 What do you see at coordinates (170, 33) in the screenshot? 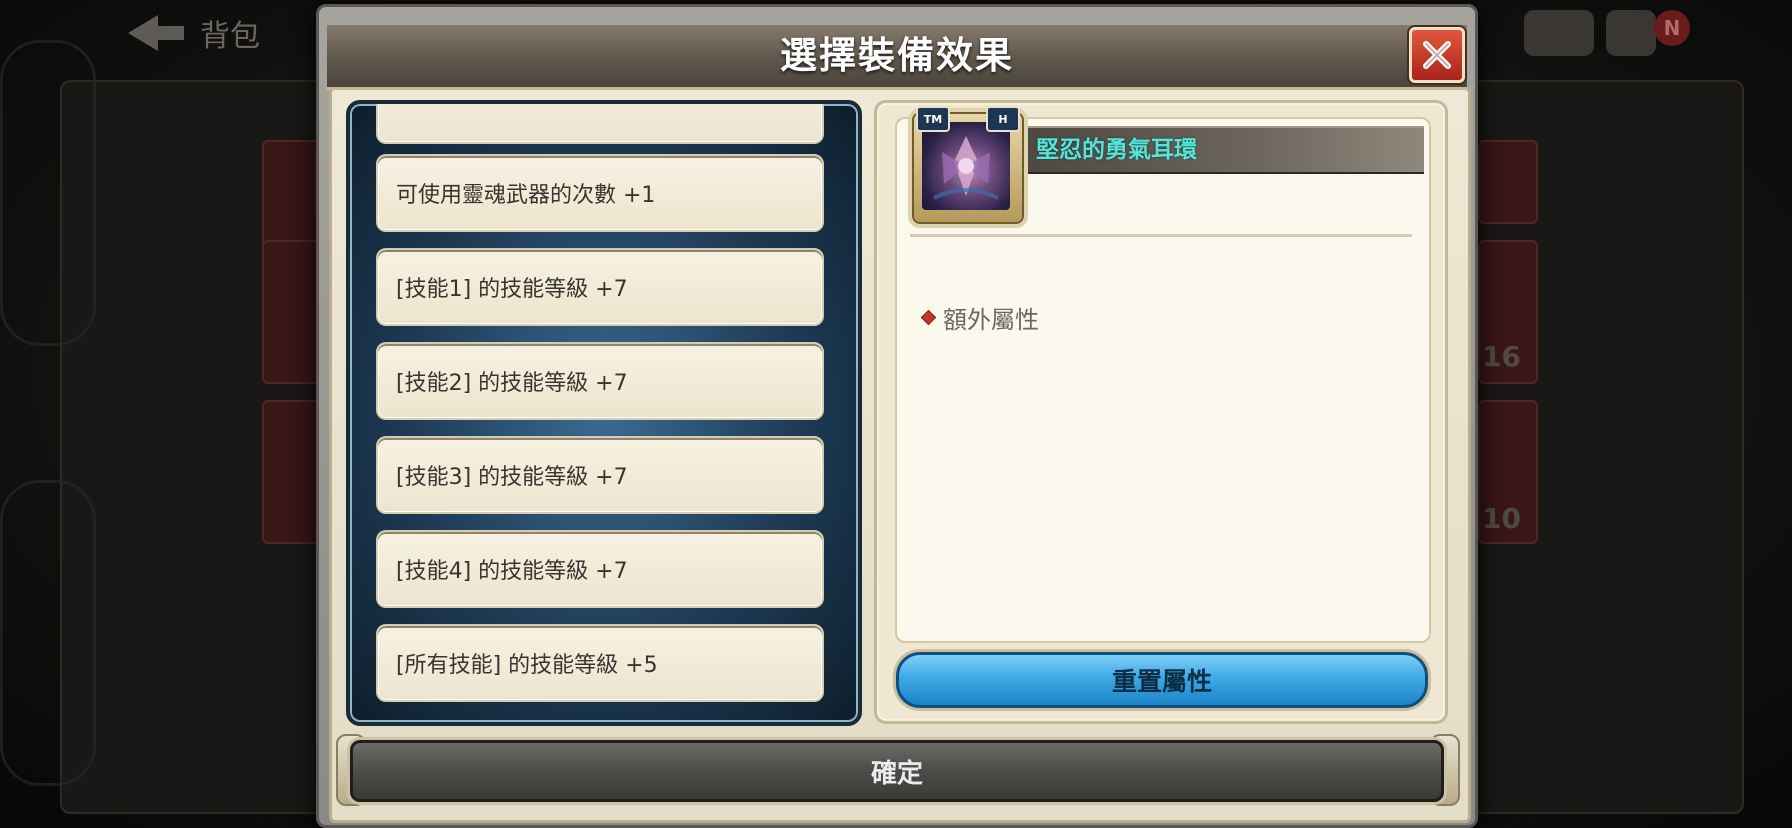
I see `back-arrow-stem` at bounding box center [170, 33].